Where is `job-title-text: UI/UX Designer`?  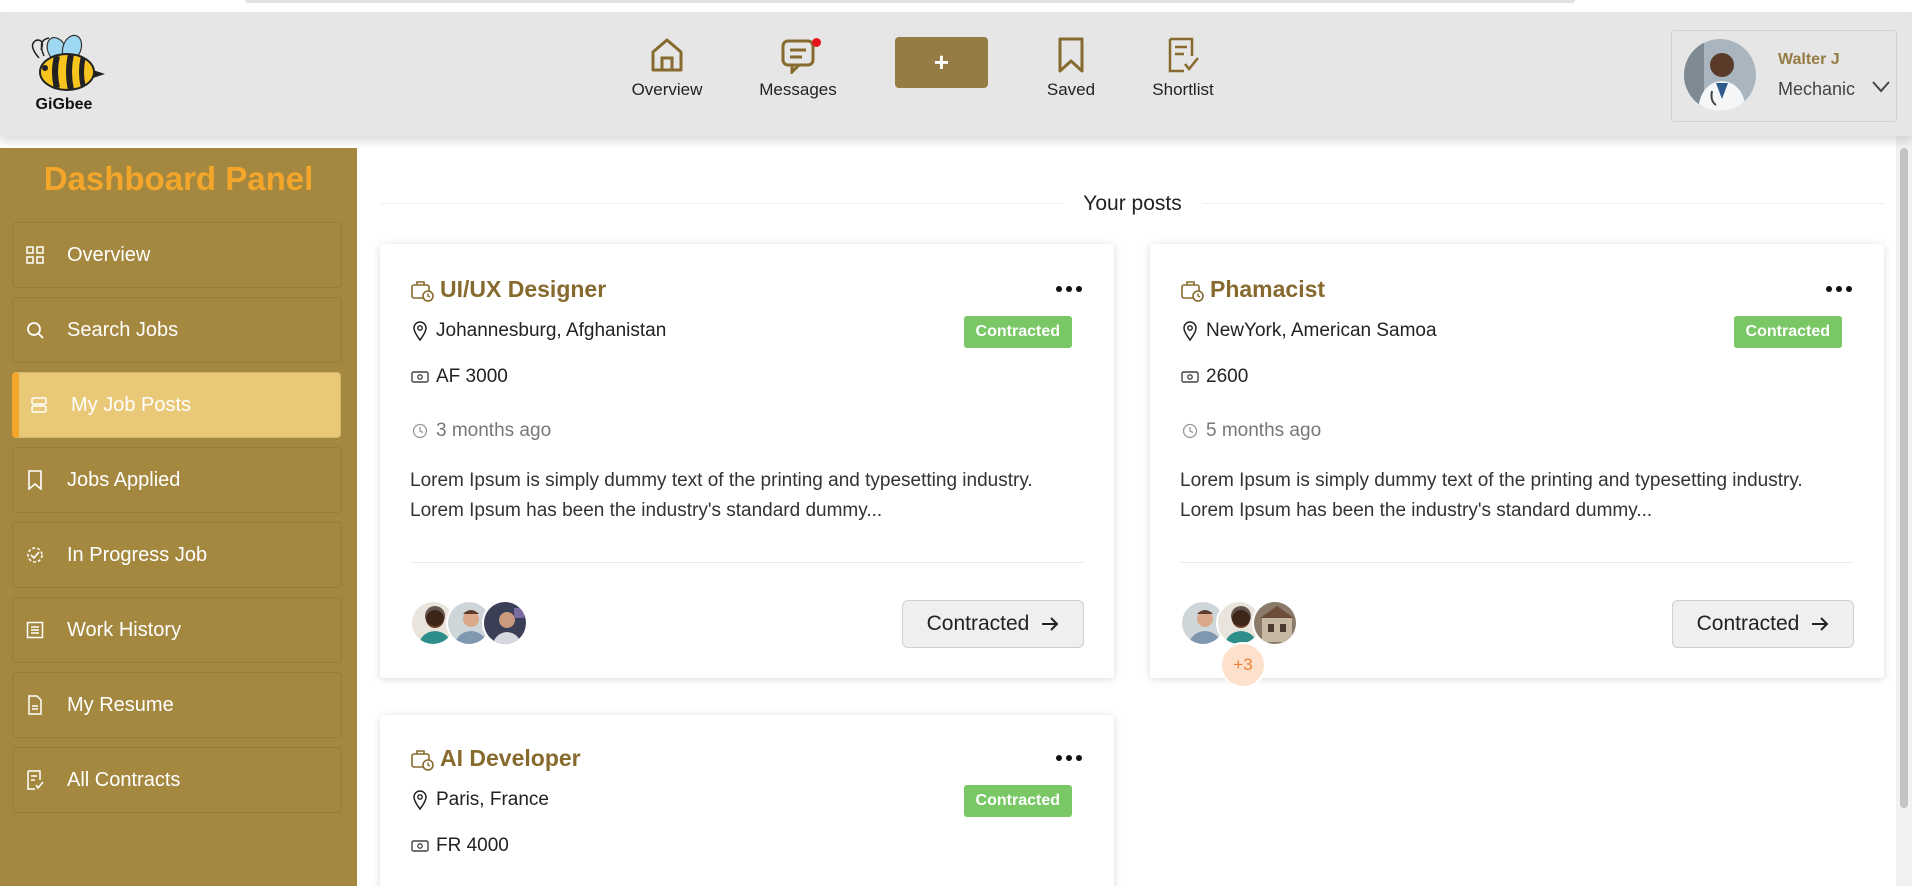
job-title-text: UI/UX Designer is located at coordinates (523, 289).